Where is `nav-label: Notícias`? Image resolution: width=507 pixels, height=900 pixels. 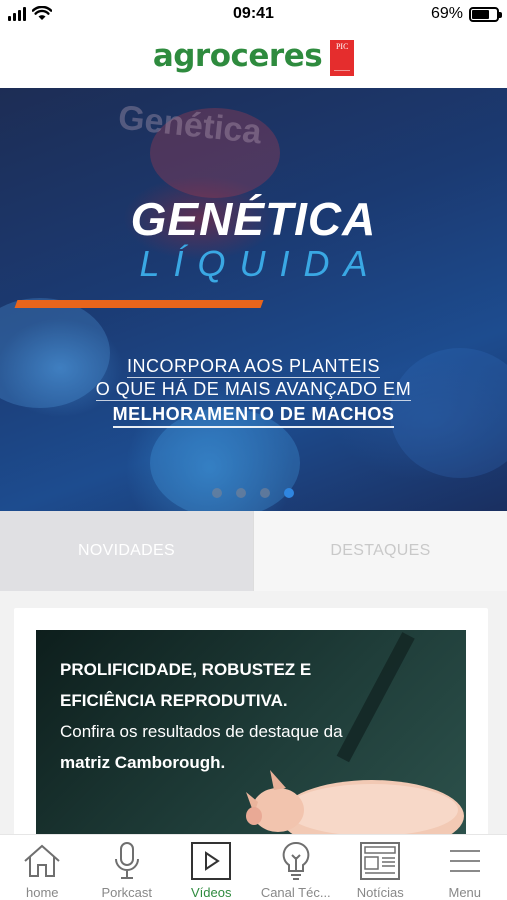 nav-label: Notícias is located at coordinates (380, 892).